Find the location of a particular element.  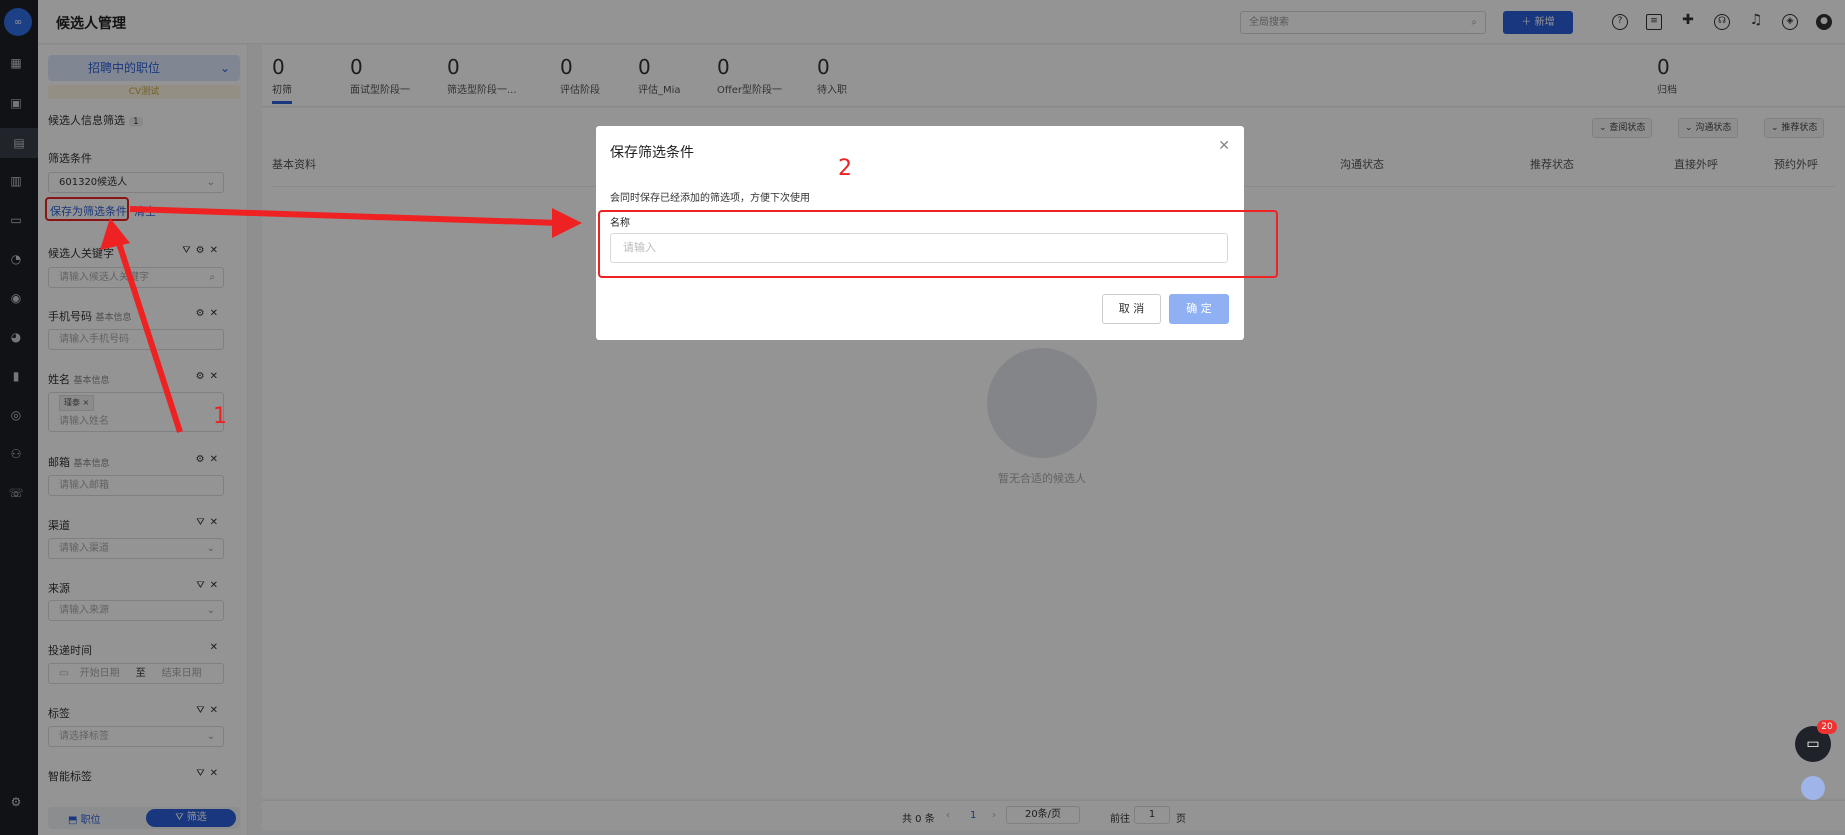

chat-fab: ▭ 20 is located at coordinates (1816, 741).